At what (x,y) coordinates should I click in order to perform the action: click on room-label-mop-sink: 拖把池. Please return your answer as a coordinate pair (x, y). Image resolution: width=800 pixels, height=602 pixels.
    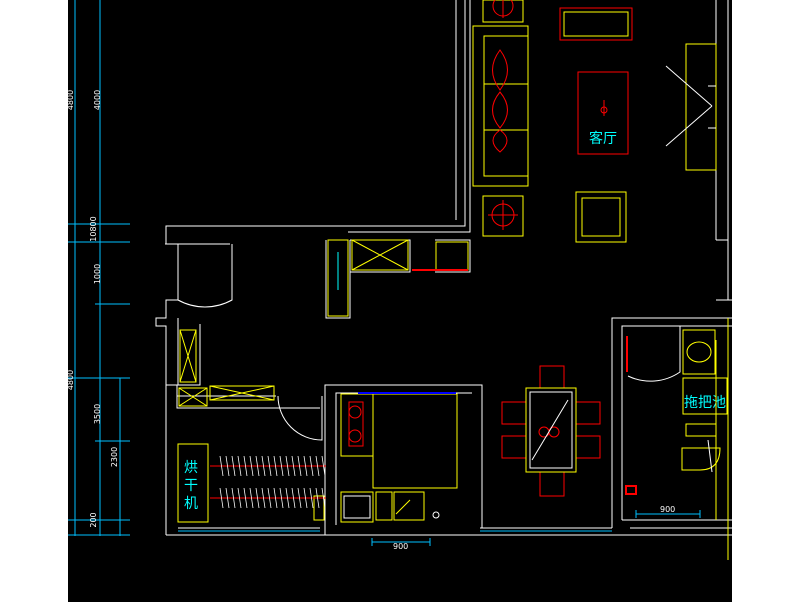
    Looking at the image, I should click on (705, 403).